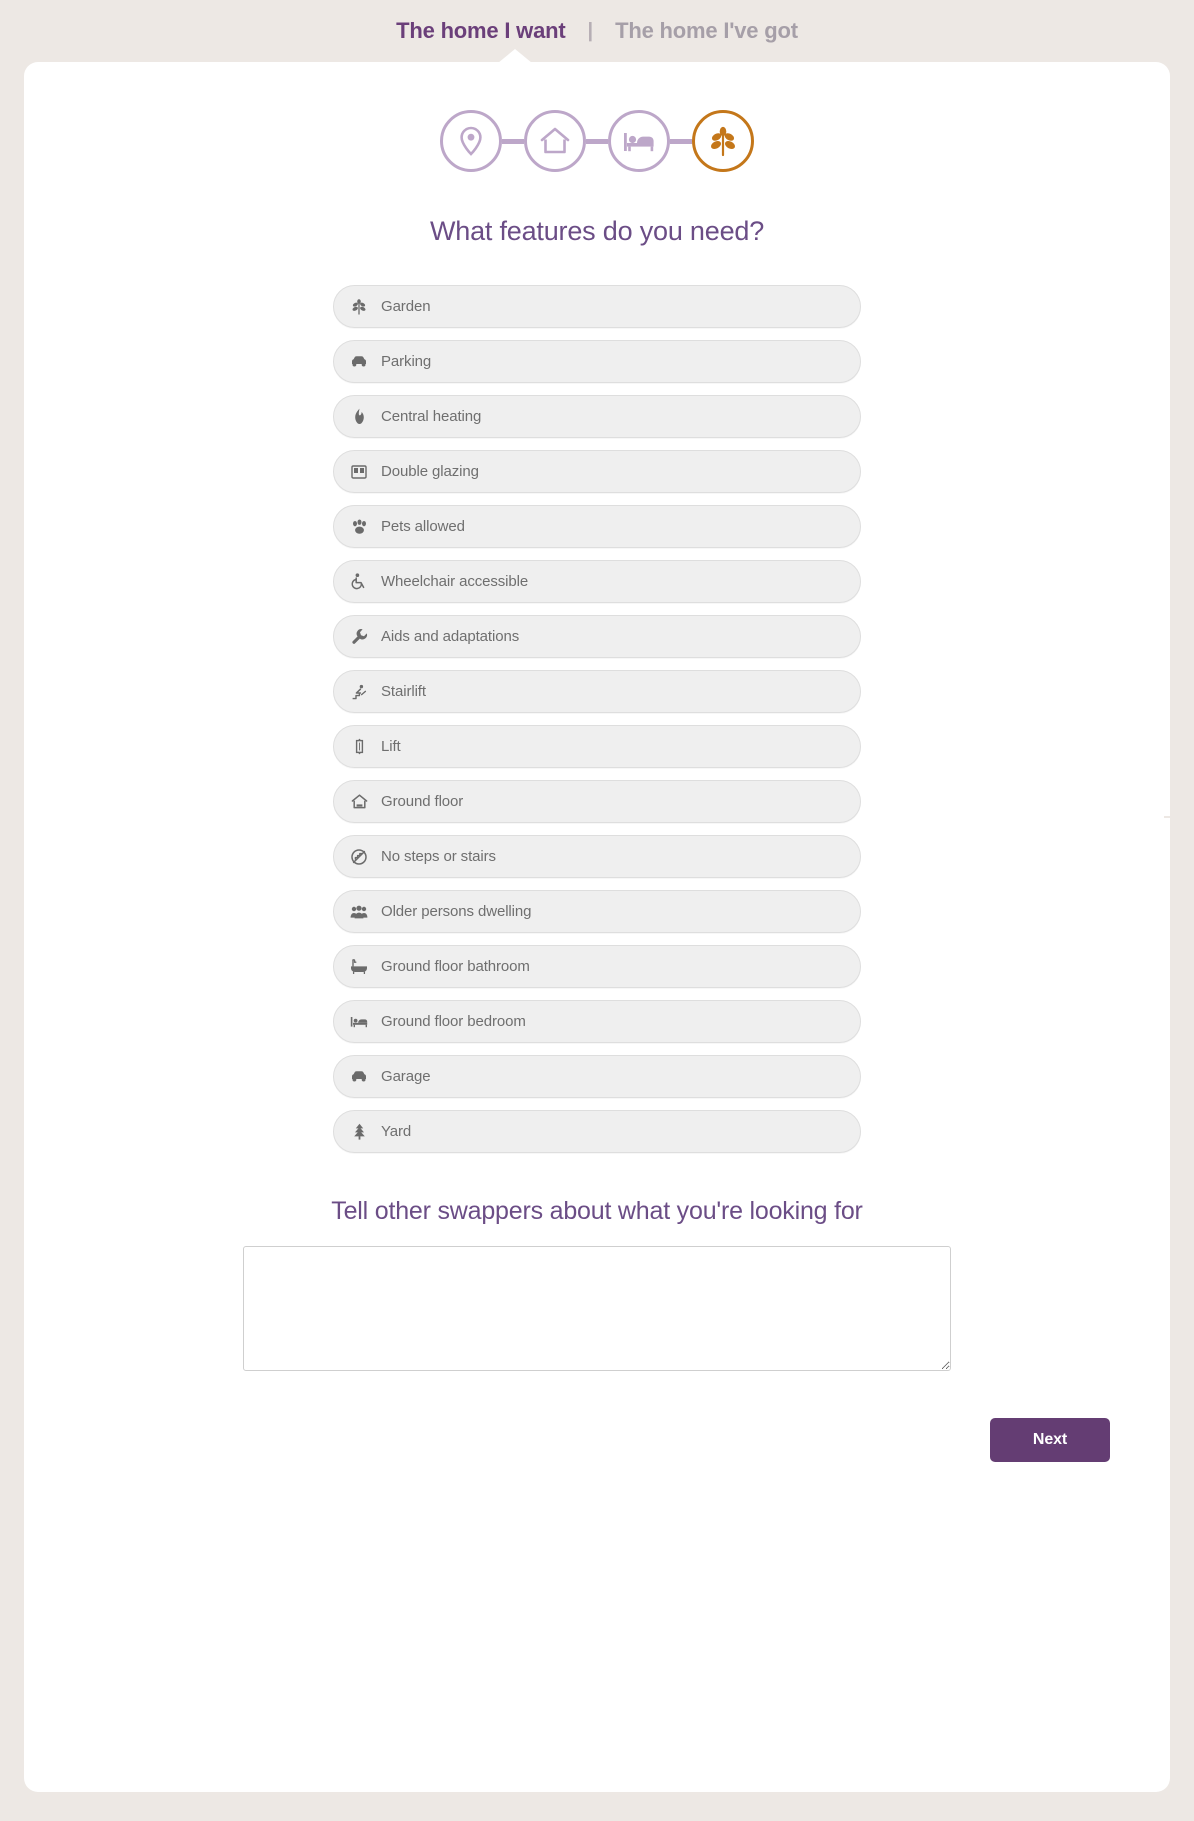 The width and height of the screenshot is (1194, 1821). I want to click on feature-option-parking: Parking, so click(597, 361).